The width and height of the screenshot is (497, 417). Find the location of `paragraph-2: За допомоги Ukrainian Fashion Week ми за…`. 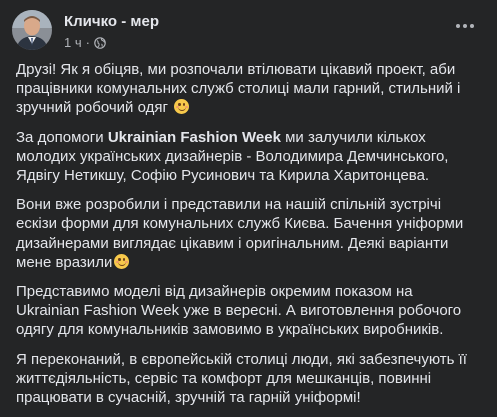

paragraph-2: За допомоги Ukrainian Fashion Week ми за… is located at coordinates (246, 157).